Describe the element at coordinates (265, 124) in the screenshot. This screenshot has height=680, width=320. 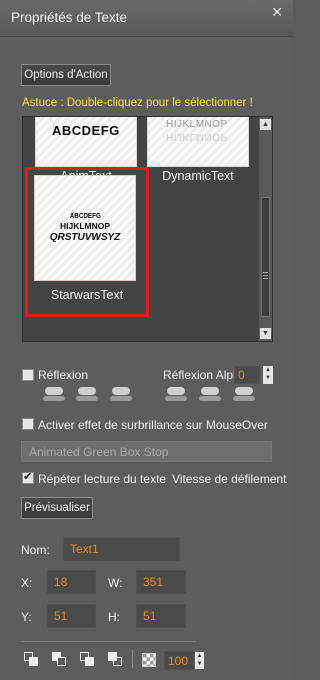
I see `scroll-up-icon: ▲` at that location.